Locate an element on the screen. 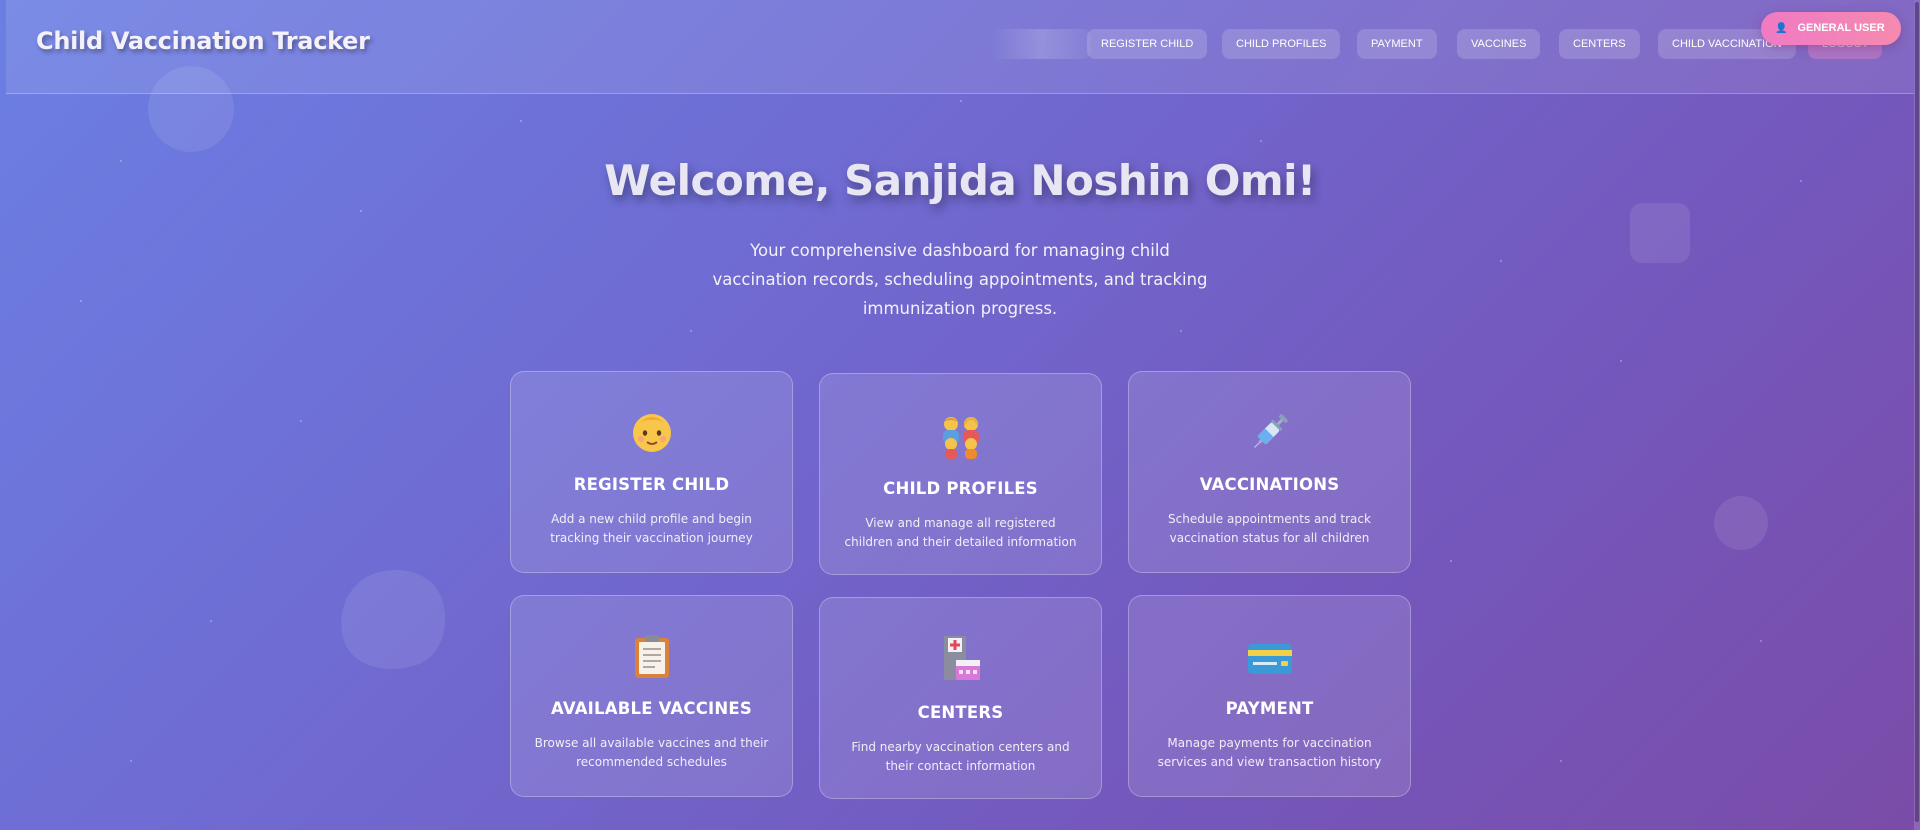 The height and width of the screenshot is (830, 1920). user-role-label: General User is located at coordinates (1841, 28).